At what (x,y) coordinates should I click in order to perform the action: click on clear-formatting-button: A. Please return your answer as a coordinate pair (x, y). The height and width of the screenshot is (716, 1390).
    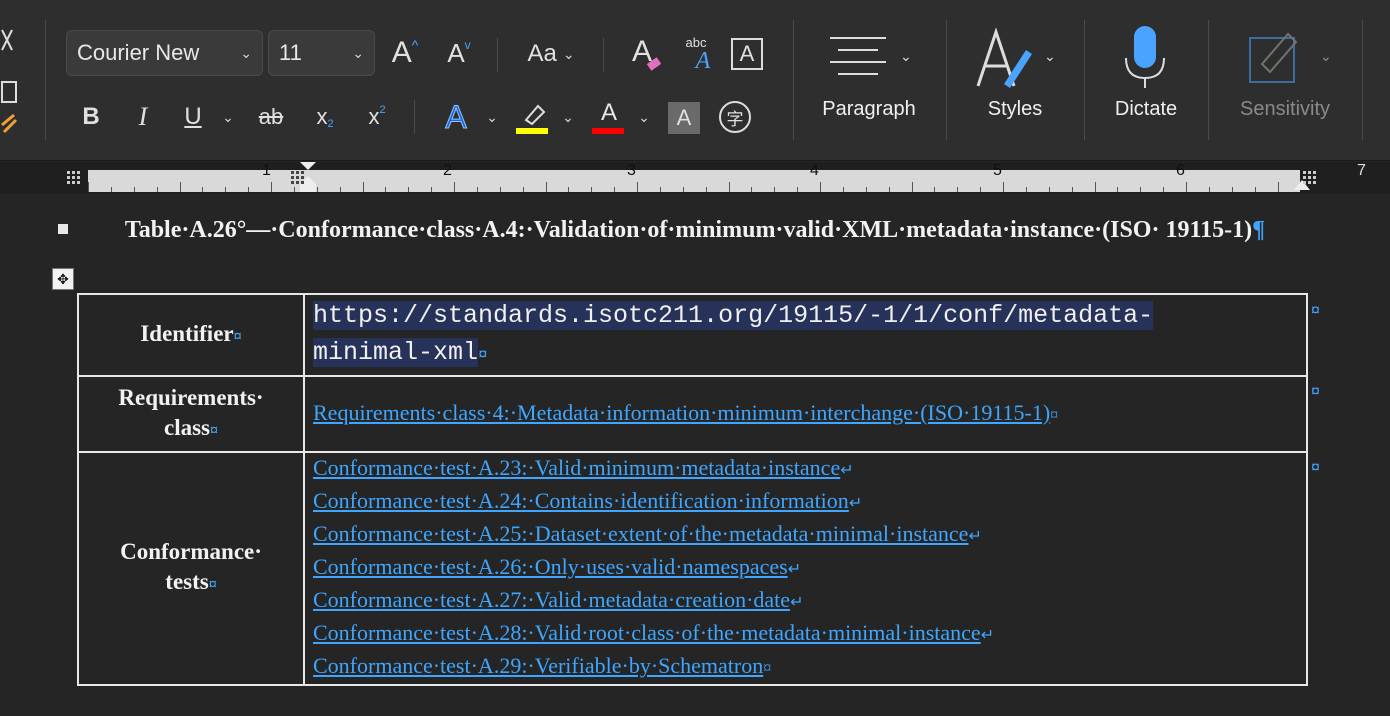
    Looking at the image, I should click on (643, 52).